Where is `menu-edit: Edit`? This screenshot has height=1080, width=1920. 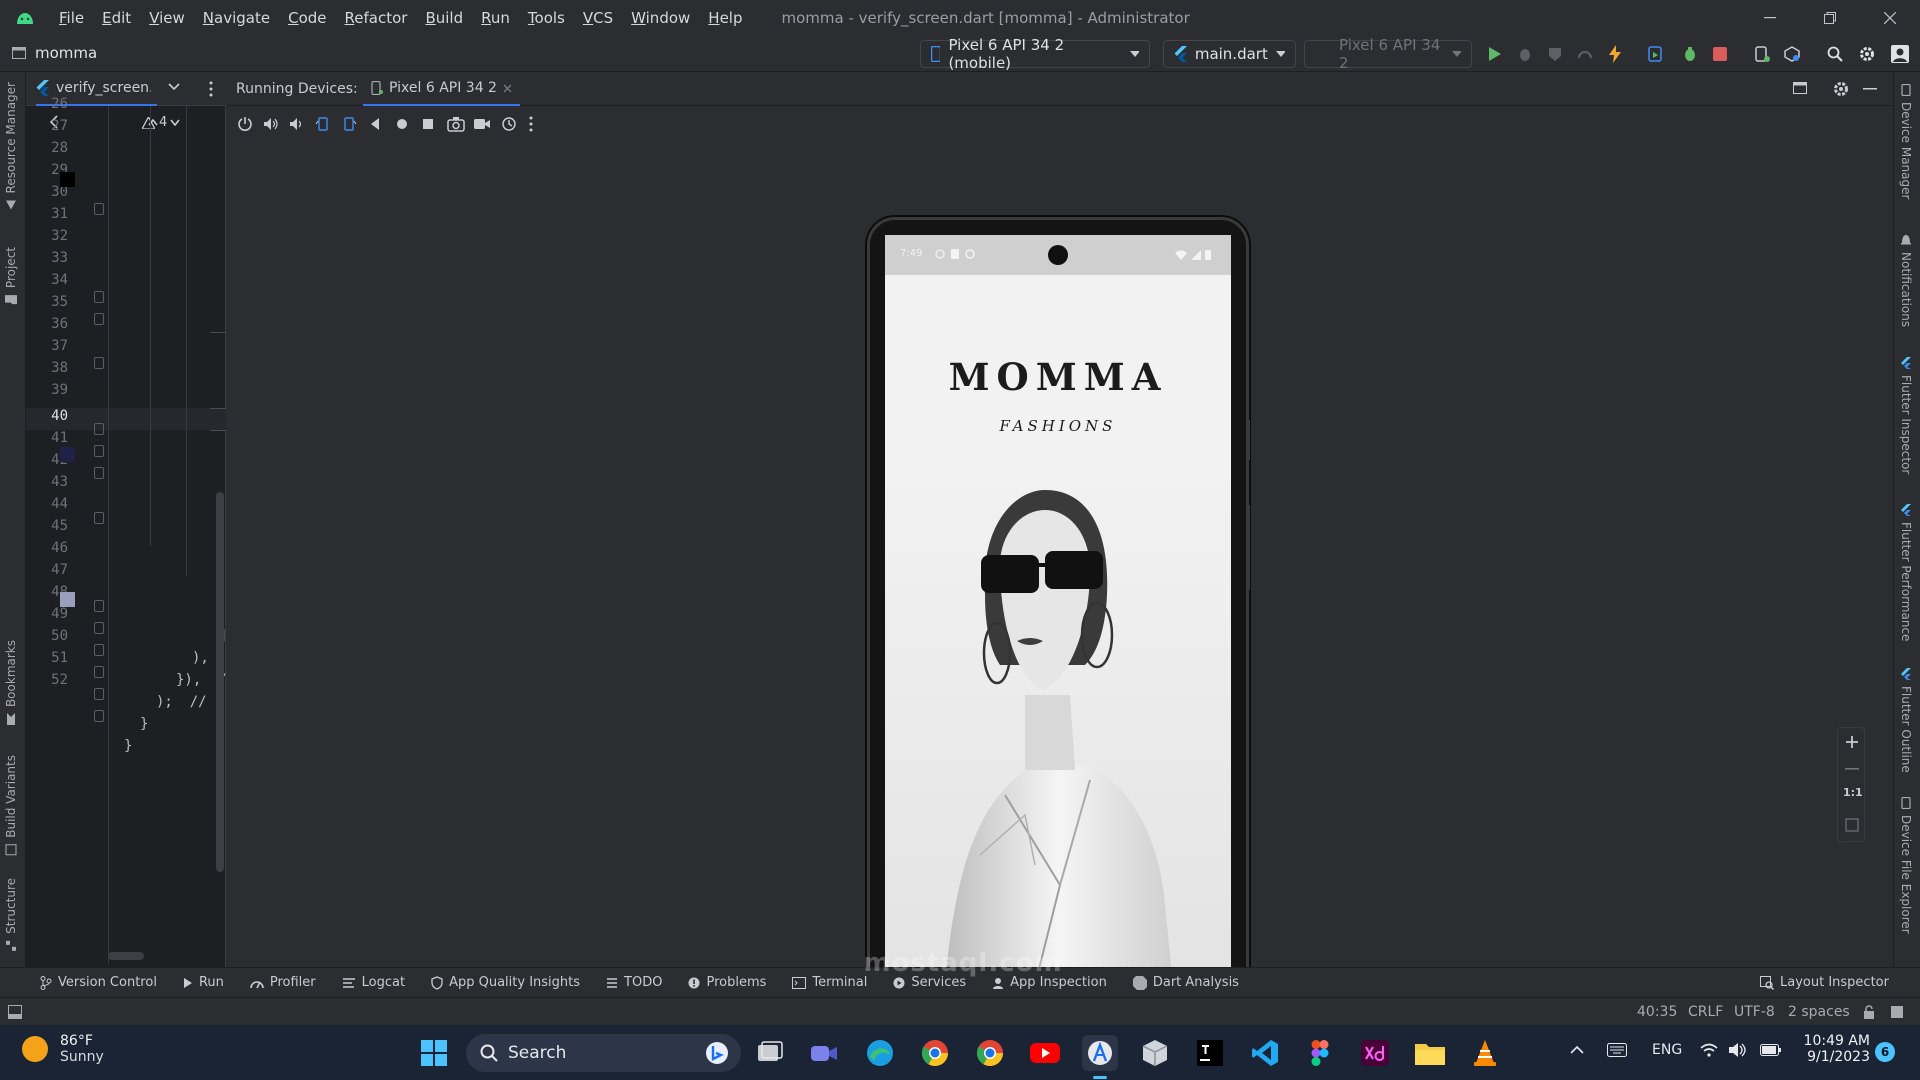
menu-edit: Edit is located at coordinates (116, 18).